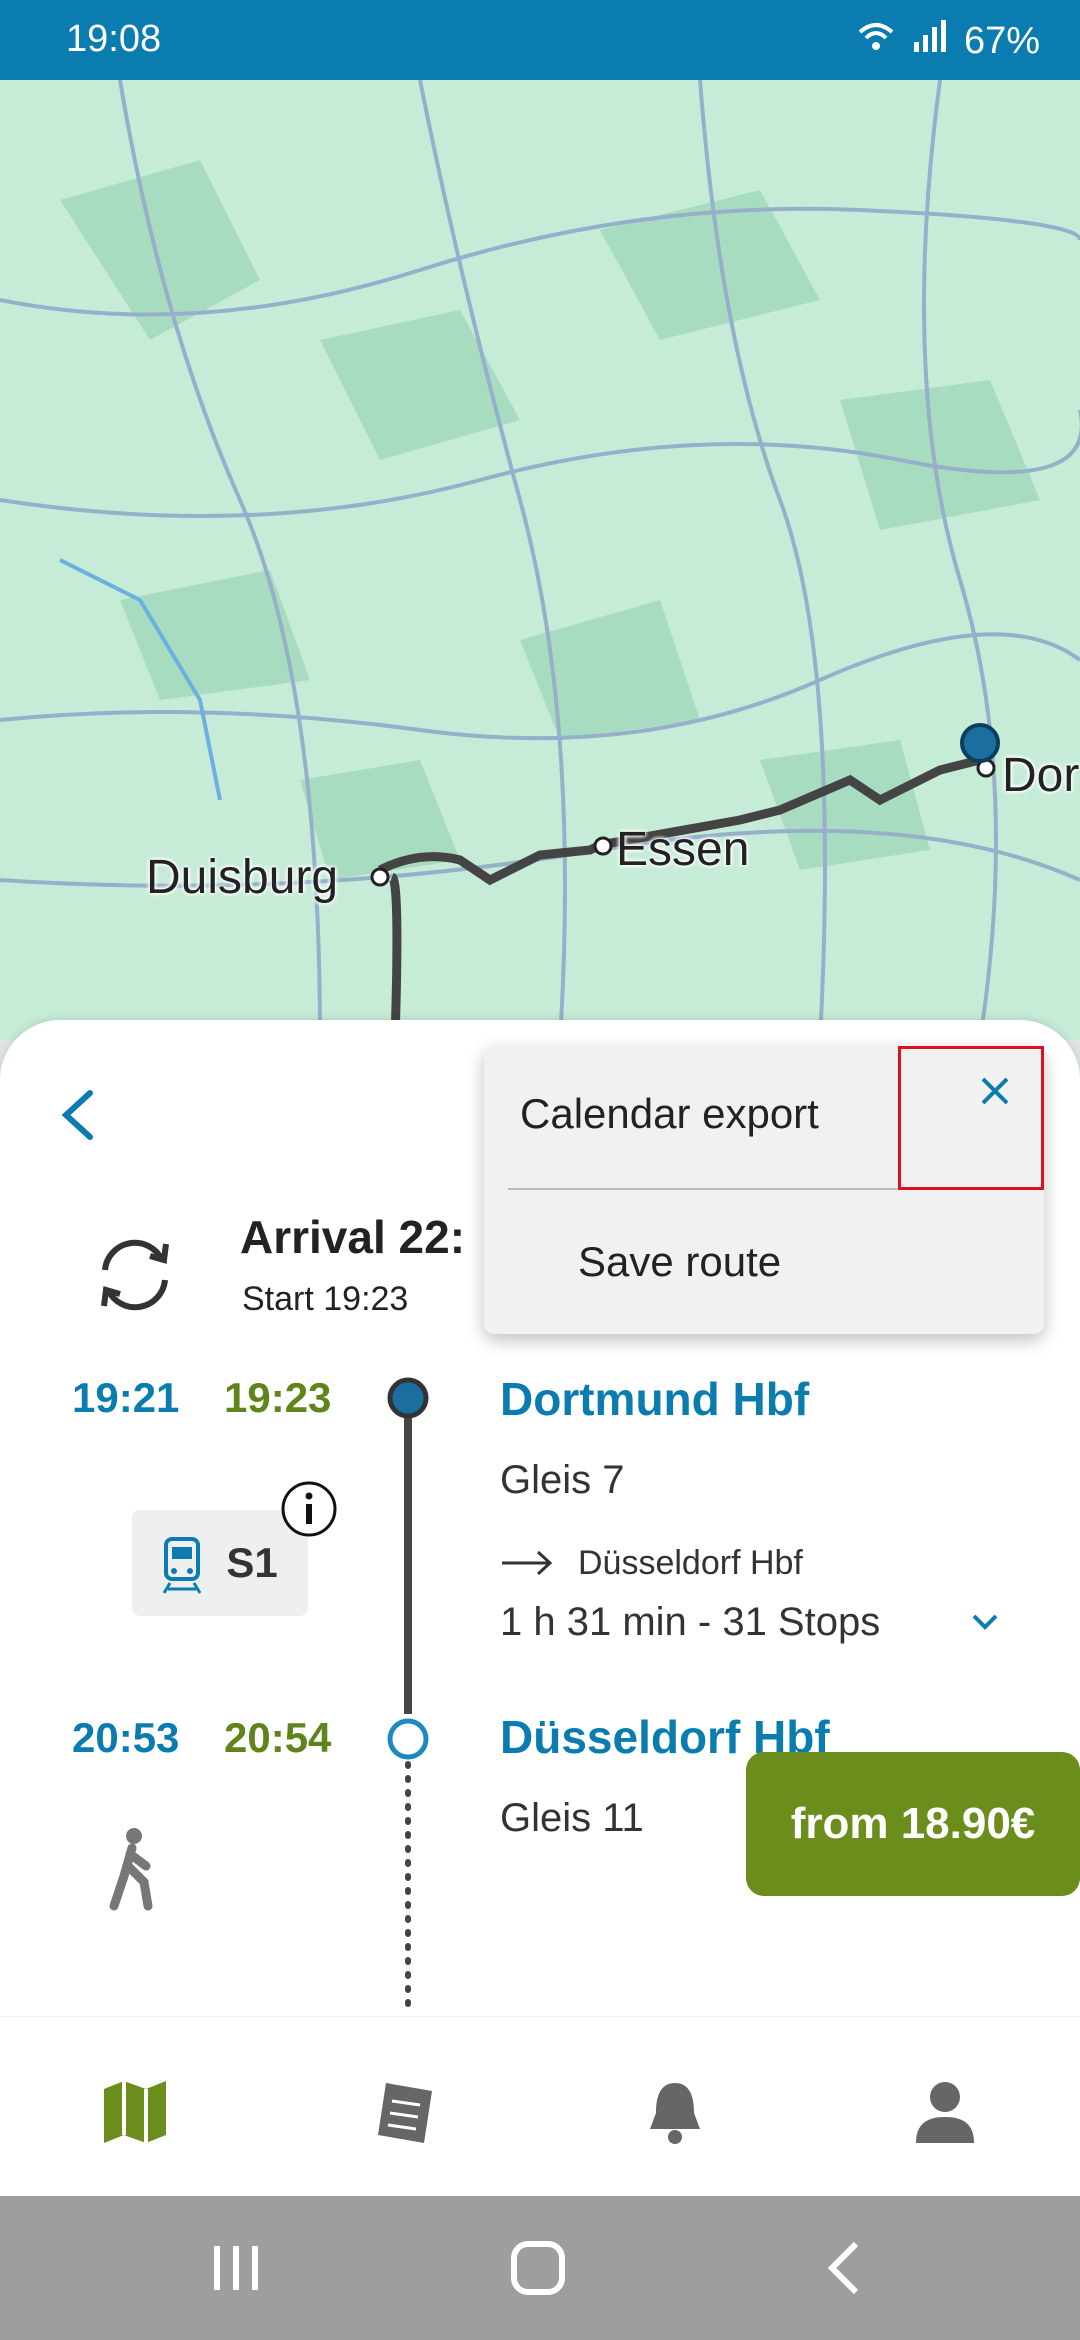 This screenshot has height=2340, width=1080. What do you see at coordinates (846, 2268) in the screenshot?
I see `back-nav-icon` at bounding box center [846, 2268].